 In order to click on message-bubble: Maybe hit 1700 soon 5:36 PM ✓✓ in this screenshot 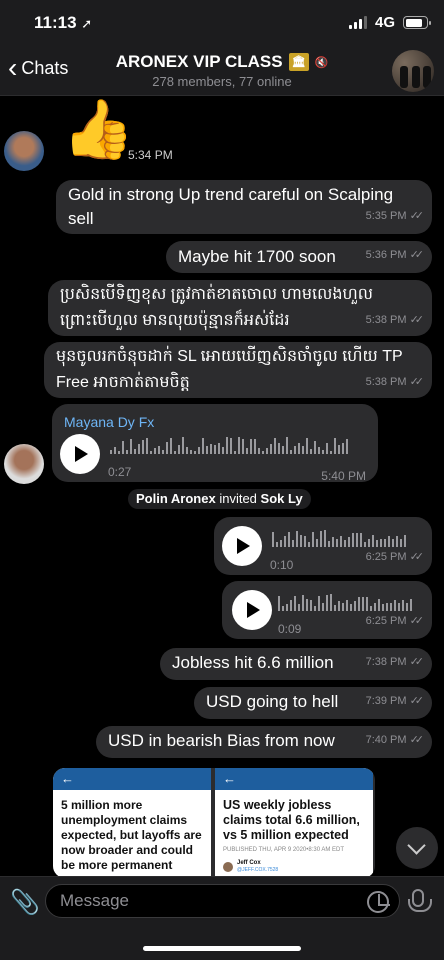, I will do `click(299, 257)`.